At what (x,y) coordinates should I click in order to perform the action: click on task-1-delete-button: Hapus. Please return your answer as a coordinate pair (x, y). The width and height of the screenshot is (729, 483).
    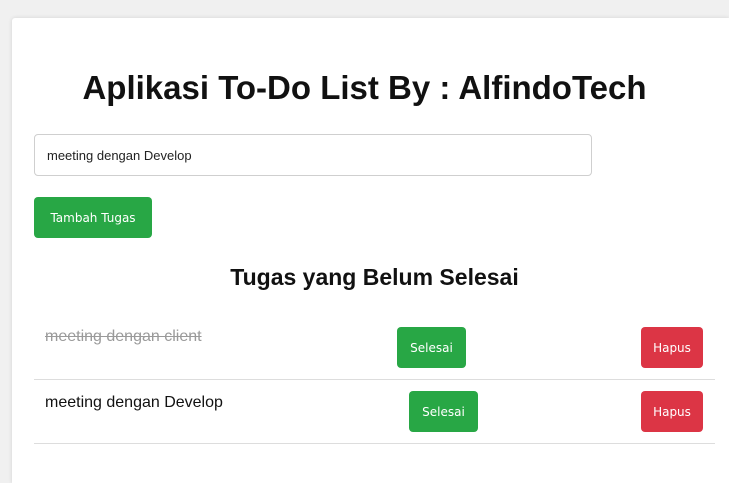
    Looking at the image, I should click on (672, 347).